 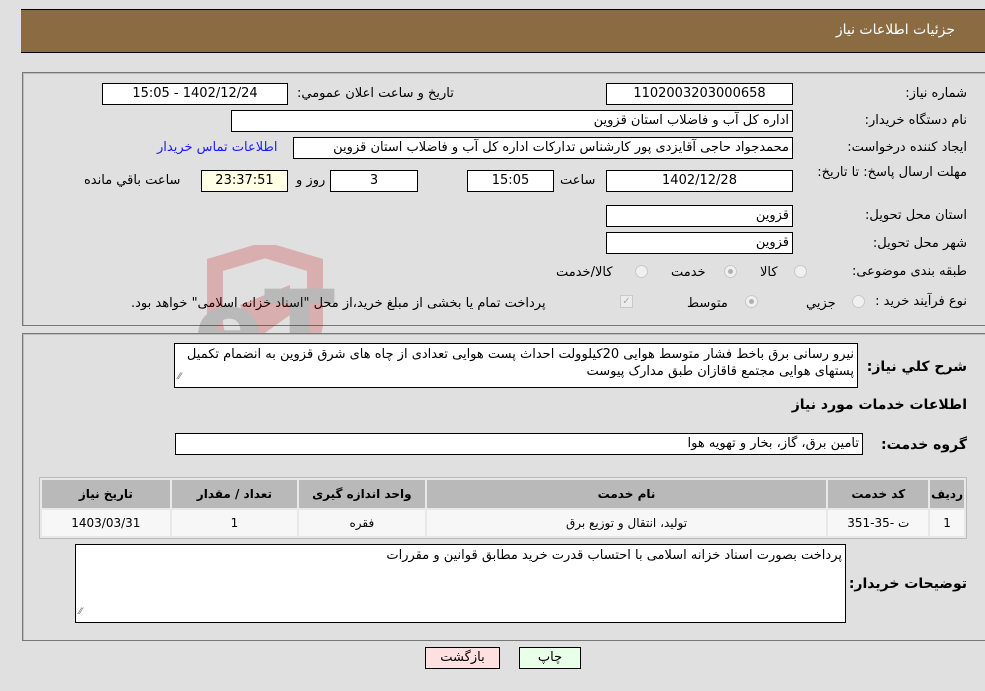 I want to click on process-radio-minor, so click(x=858, y=301).